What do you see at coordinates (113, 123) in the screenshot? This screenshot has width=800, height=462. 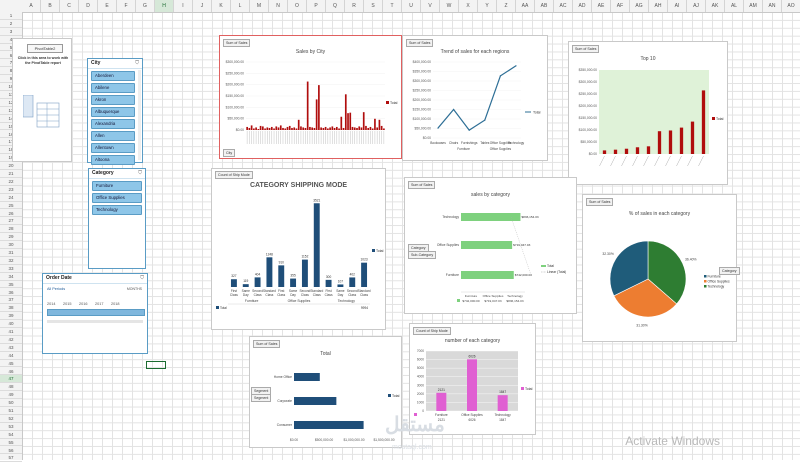 I see `slicer-item: Alexandria` at bounding box center [113, 123].